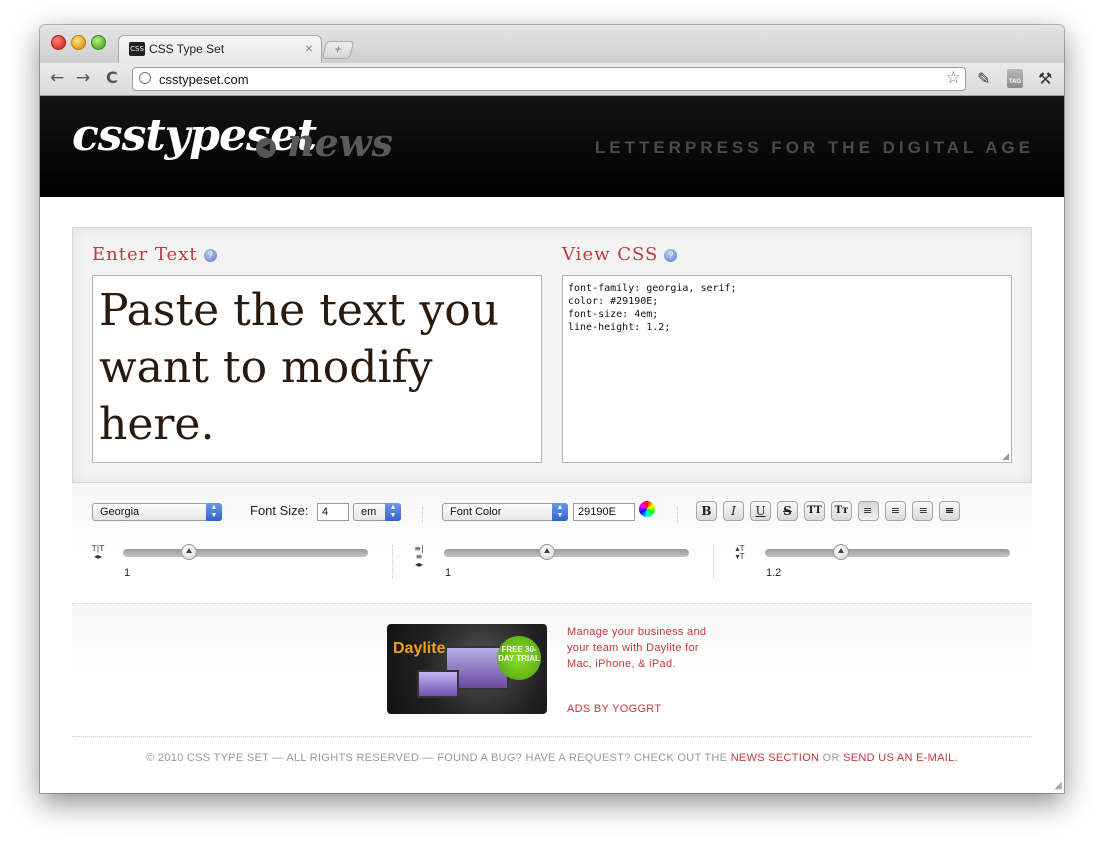 This screenshot has width=1104, height=848. What do you see at coordinates (983, 78) in the screenshot?
I see `pen-tool-icon: ✎` at bounding box center [983, 78].